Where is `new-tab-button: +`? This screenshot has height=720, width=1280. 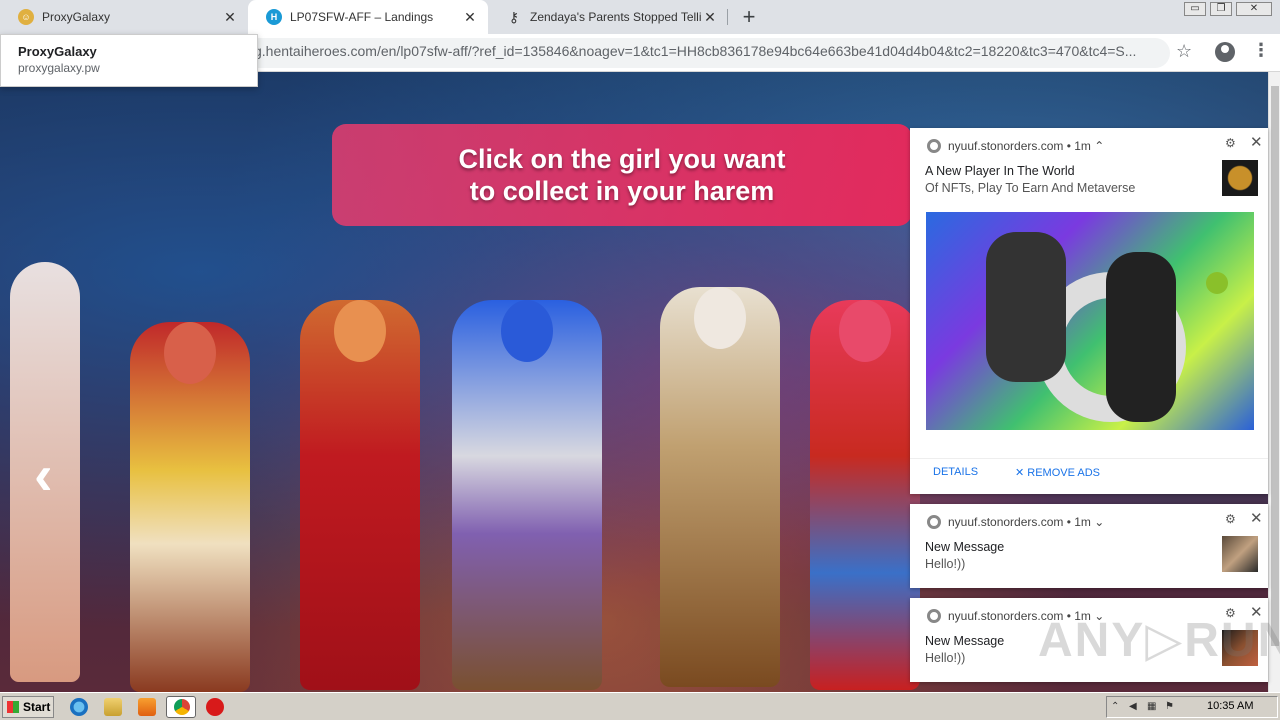
new-tab-button: + is located at coordinates (749, 17).